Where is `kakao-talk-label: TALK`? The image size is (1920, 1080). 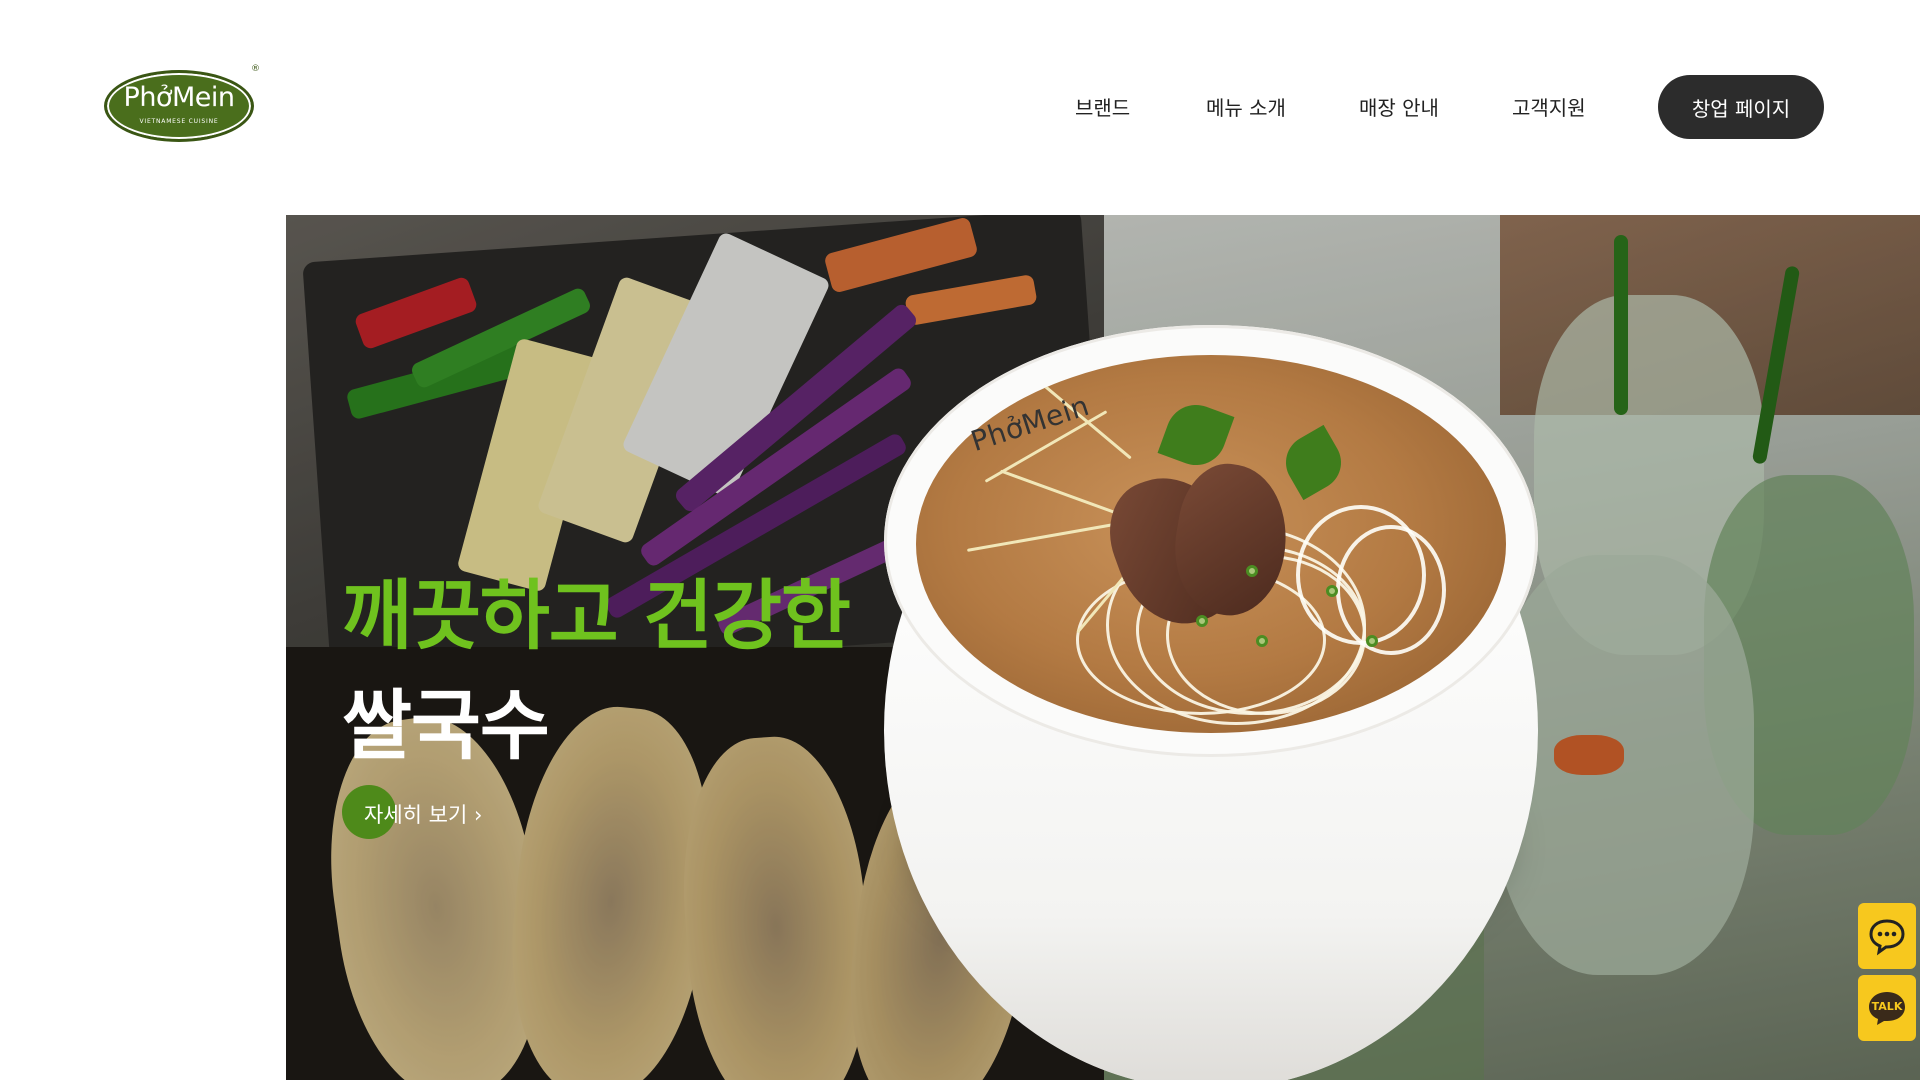
kakao-talk-label: TALK is located at coordinates (1887, 1006).